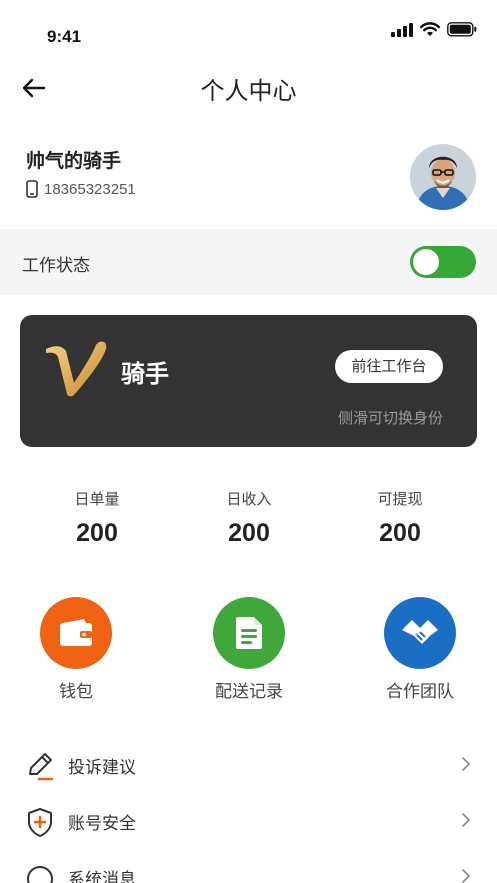  I want to click on nav-bar: 个人中心, so click(248, 88).